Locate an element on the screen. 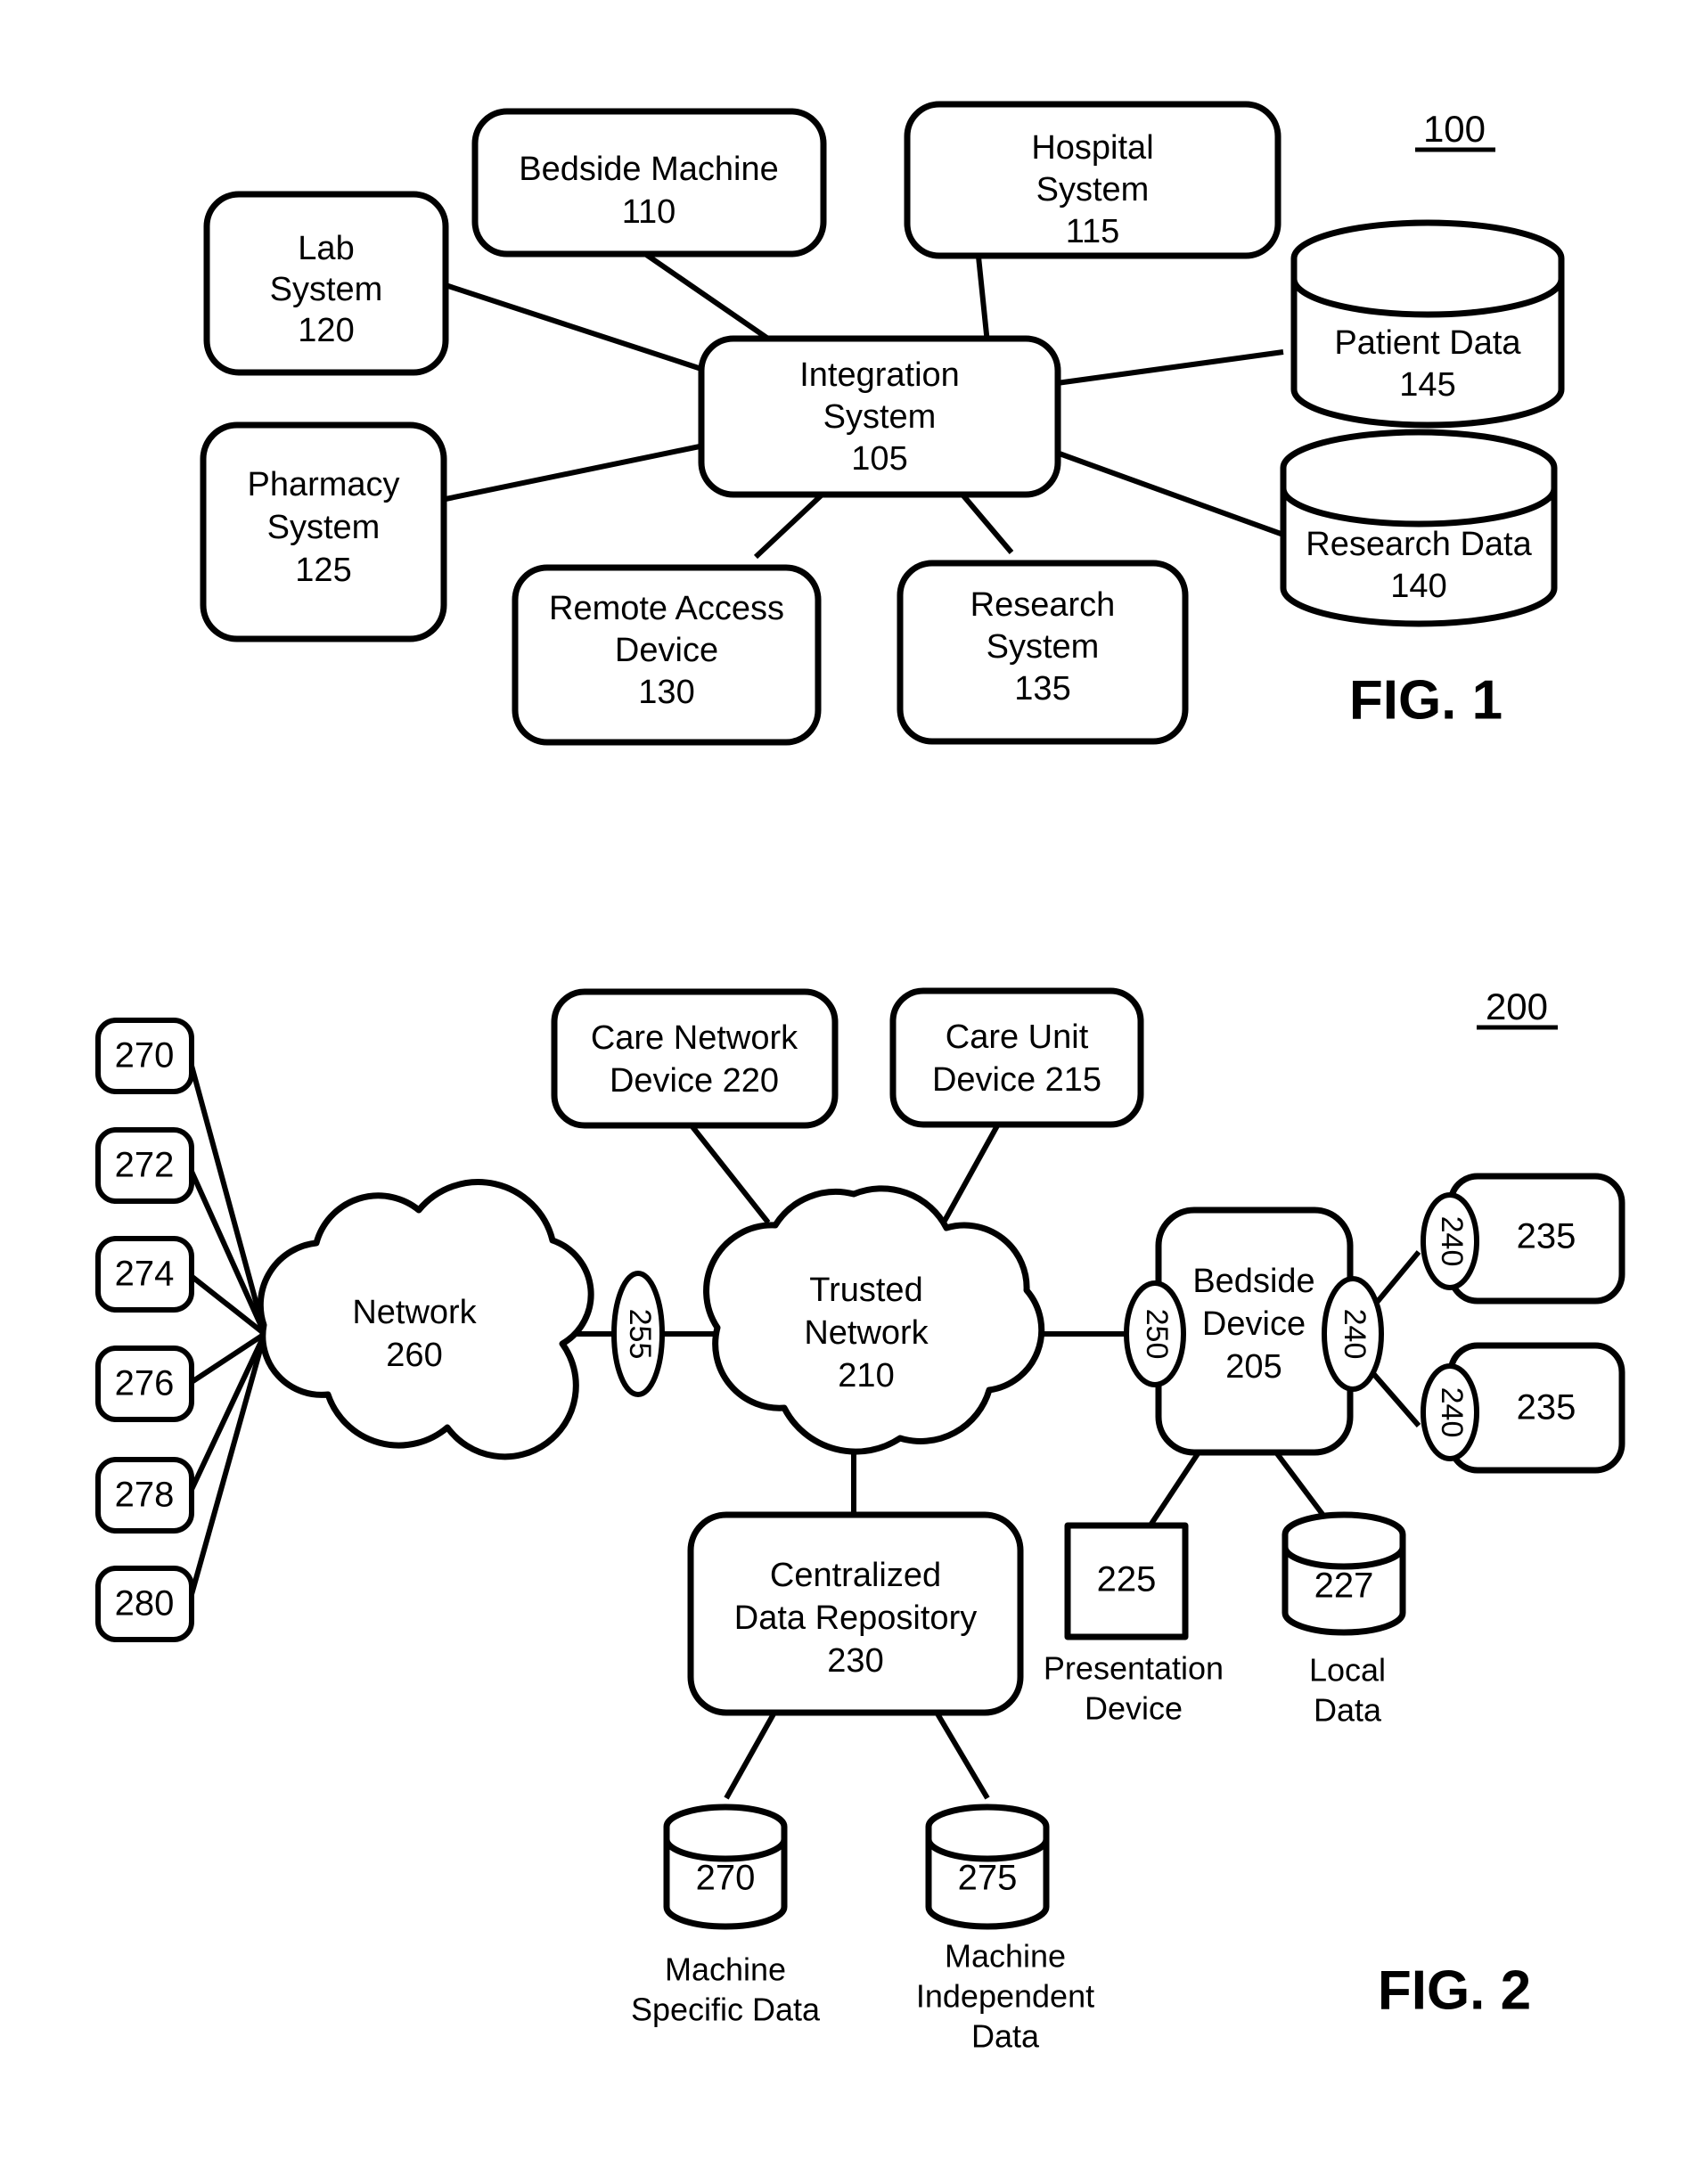 This screenshot has height=2184, width=1695. node-research-system-line-1: Research is located at coordinates (1043, 605).